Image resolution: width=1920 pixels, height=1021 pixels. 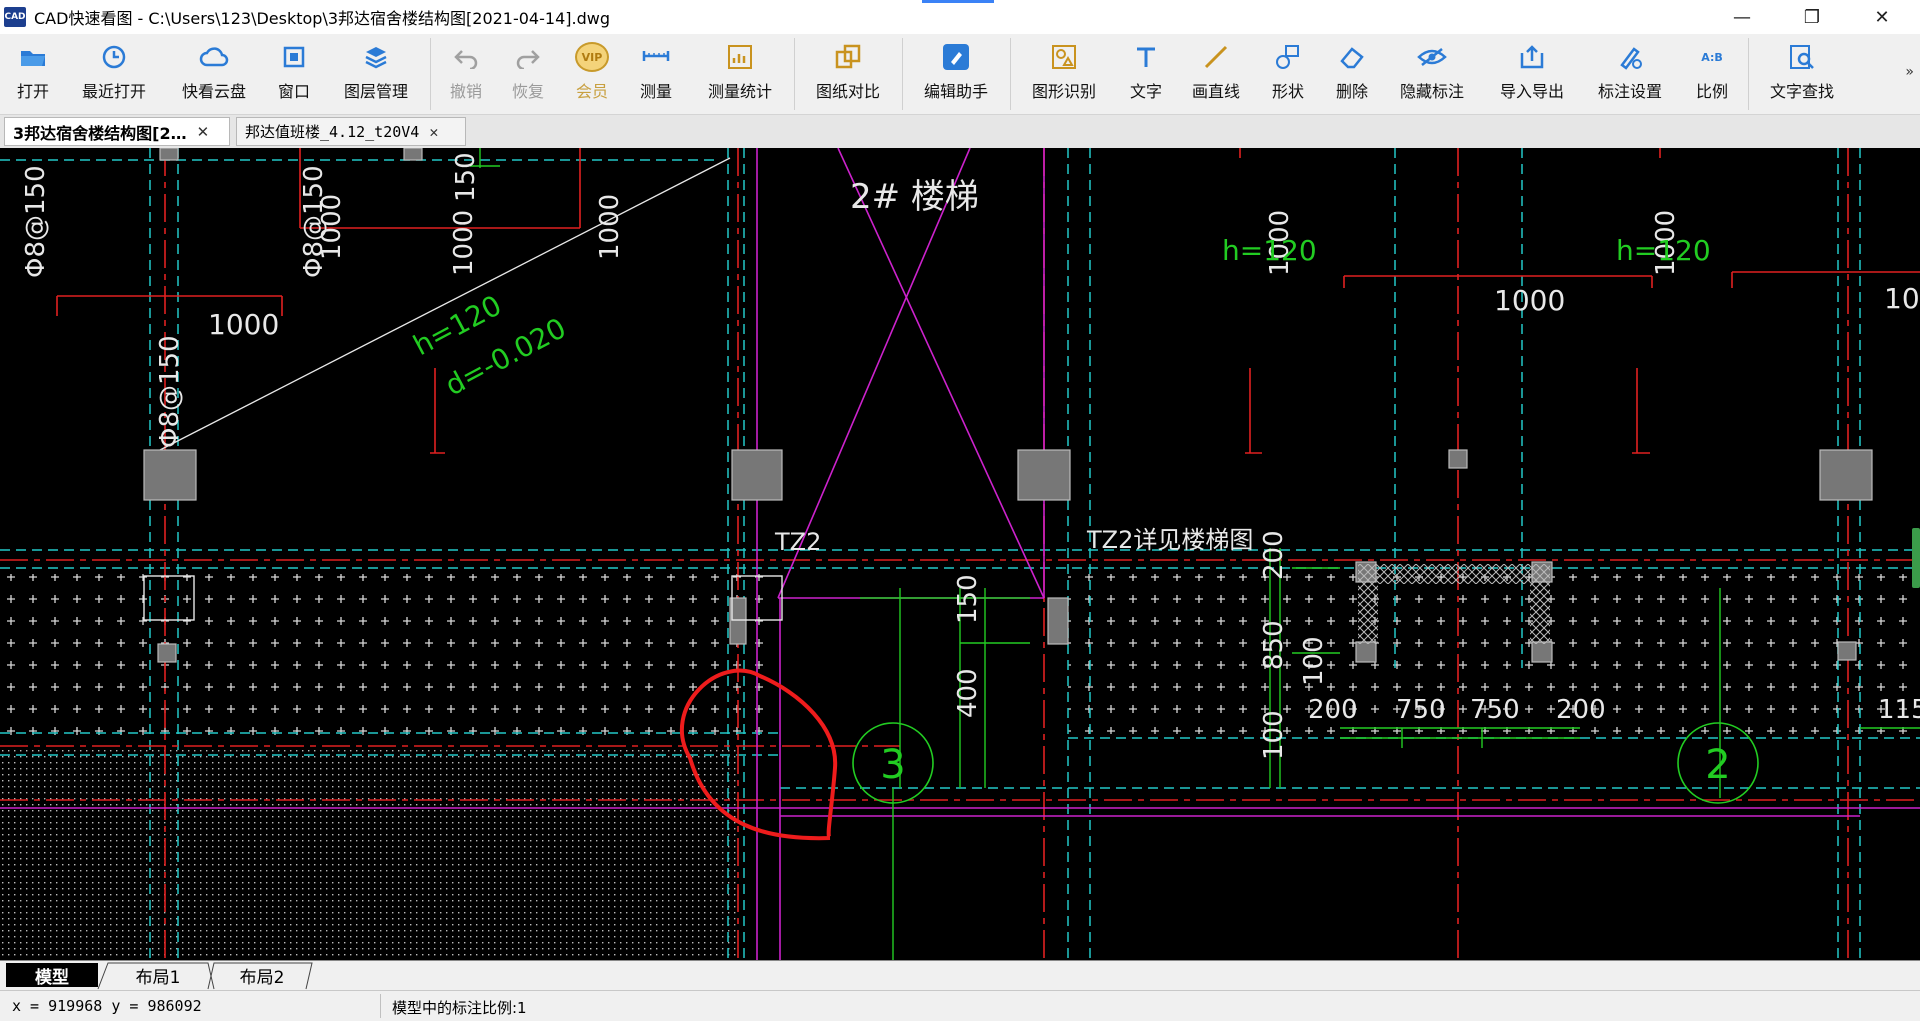 I want to click on compare-icon, so click(x=848, y=57).